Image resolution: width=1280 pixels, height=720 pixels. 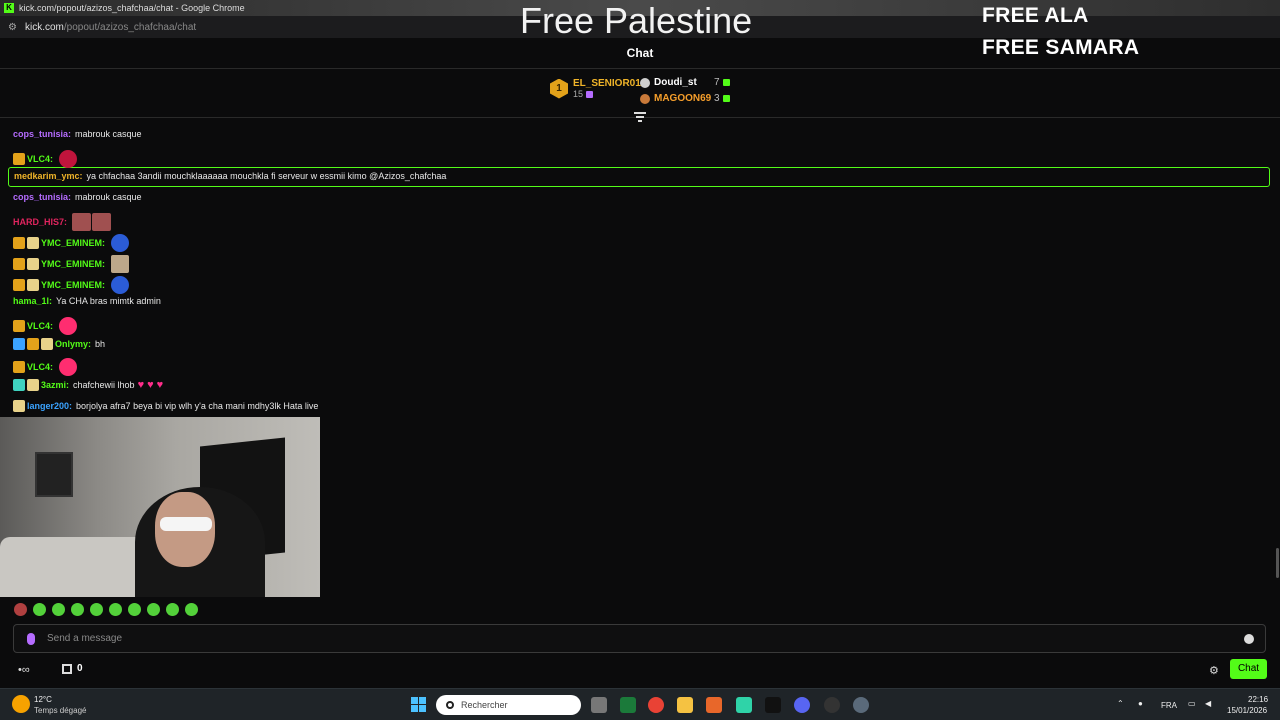 I want to click on taskbar-search-input, so click(x=516, y=705).